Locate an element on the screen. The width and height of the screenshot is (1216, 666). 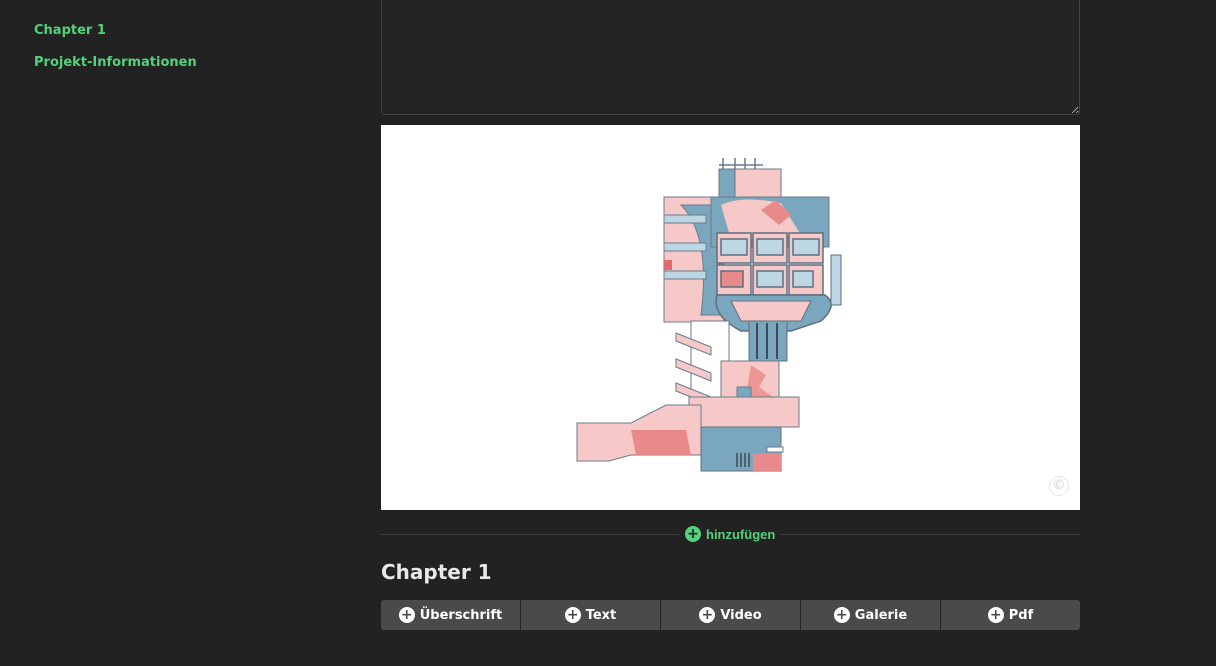
add-content-row: + hinzufügen is located at coordinates (730, 534).